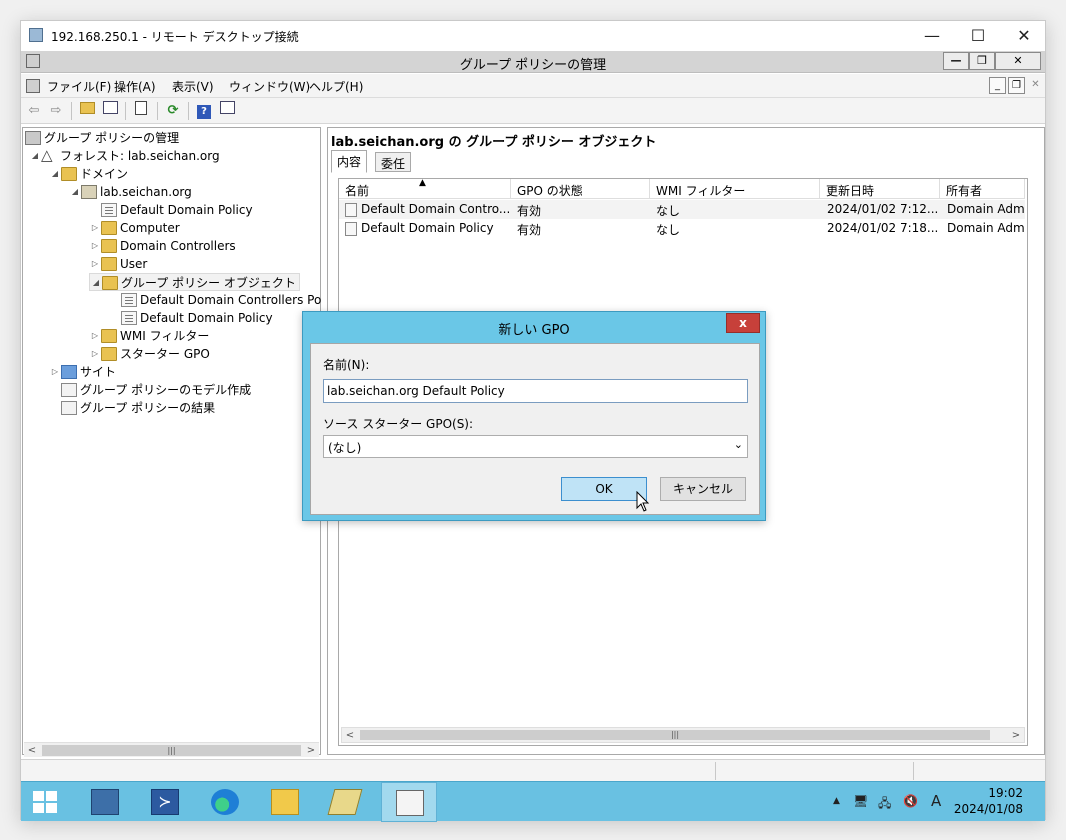 The width and height of the screenshot is (1066, 840). Describe the element at coordinates (102, 138) in the screenshot. I see `tree-item-gpmc-root: グループ ポリシーの管理` at that location.